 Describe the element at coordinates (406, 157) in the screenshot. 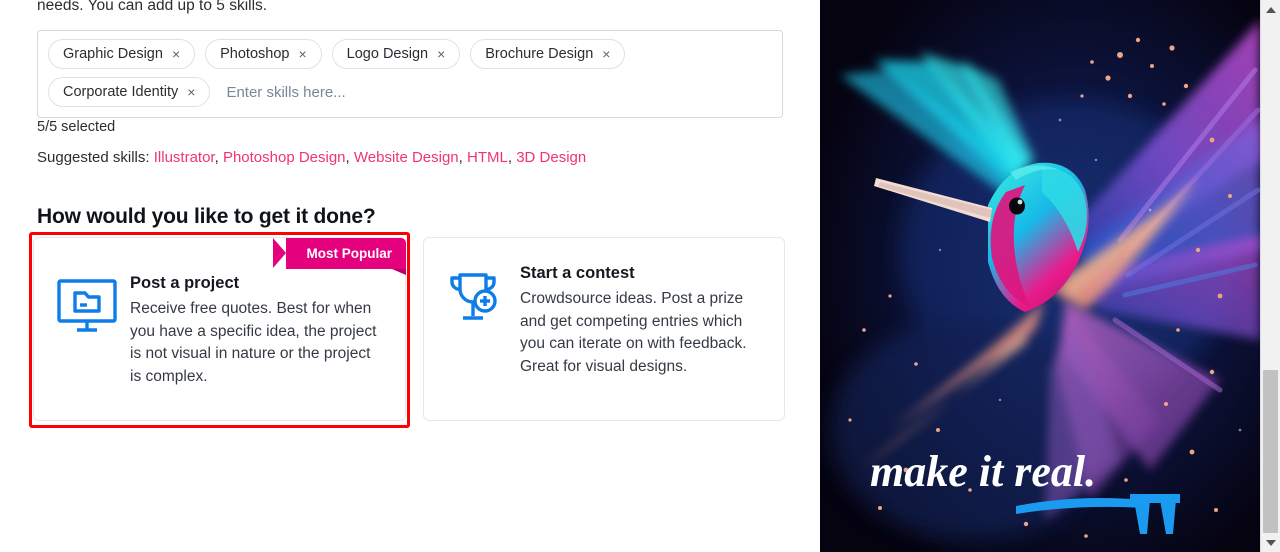

I see `suggested-skill-link: Website Design` at that location.